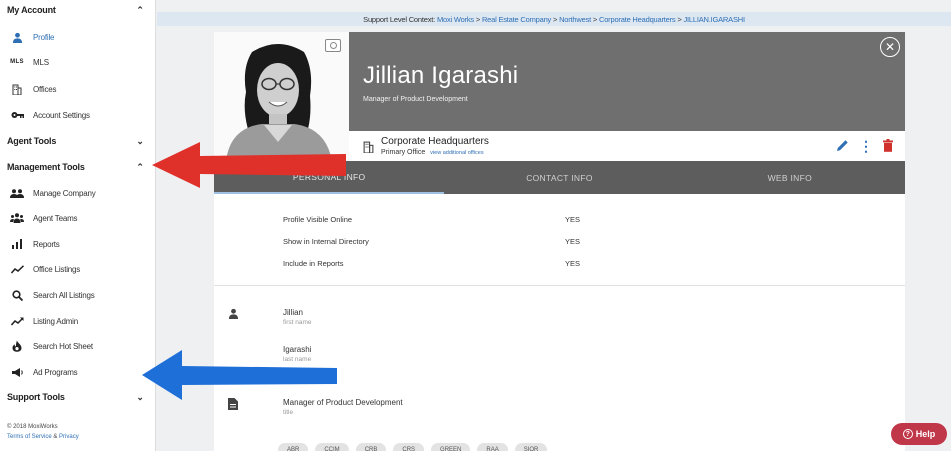 The height and width of the screenshot is (451, 951). Describe the element at coordinates (790, 177) in the screenshot. I see `tab-web-info: WEB INFO` at that location.